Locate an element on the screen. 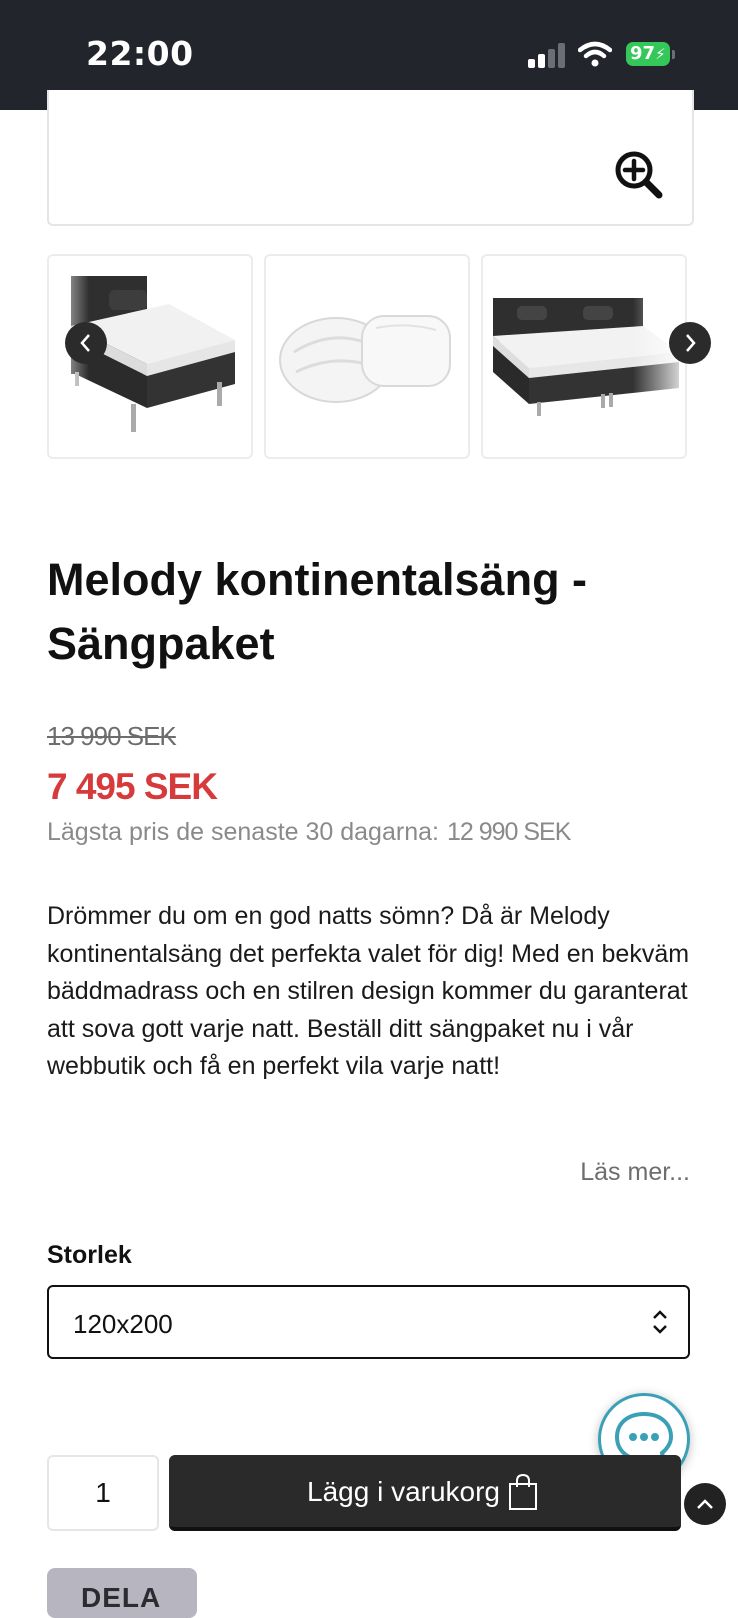 The height and width of the screenshot is (1618, 738). carousel-next-button is located at coordinates (690, 343).